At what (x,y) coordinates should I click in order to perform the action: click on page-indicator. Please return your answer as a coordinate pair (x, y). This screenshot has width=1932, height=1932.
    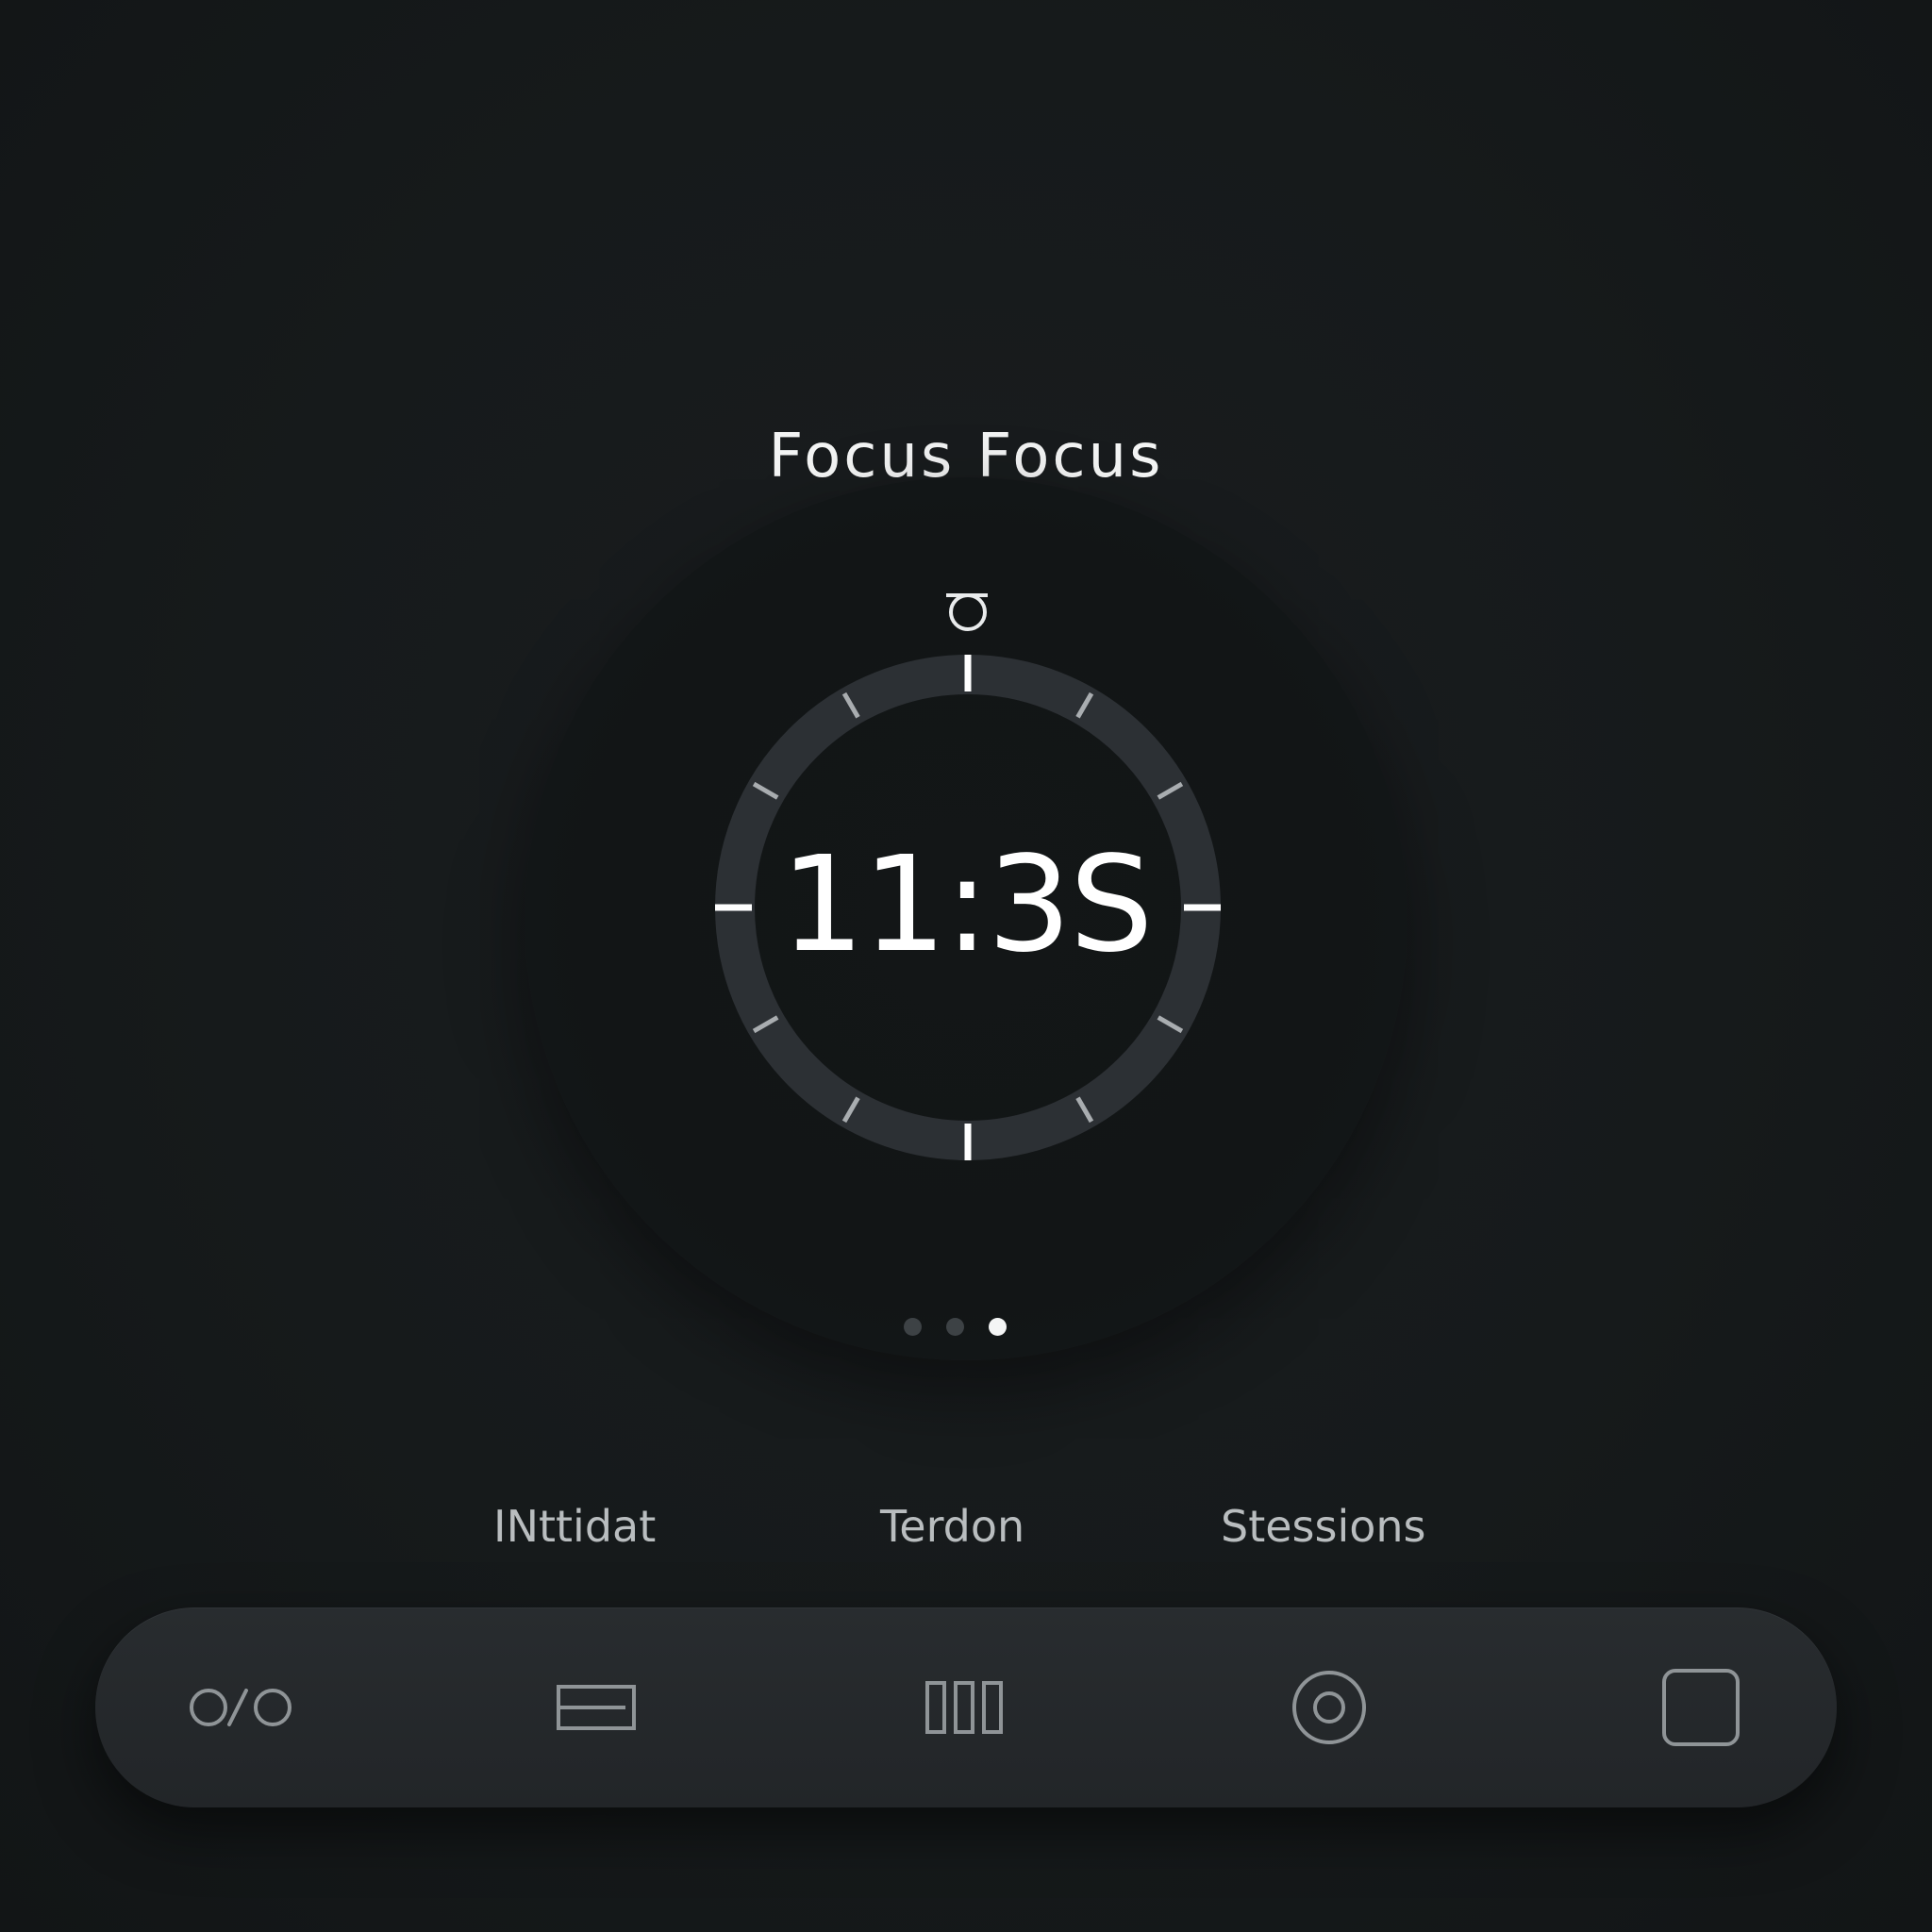
    Looking at the image, I should click on (956, 1327).